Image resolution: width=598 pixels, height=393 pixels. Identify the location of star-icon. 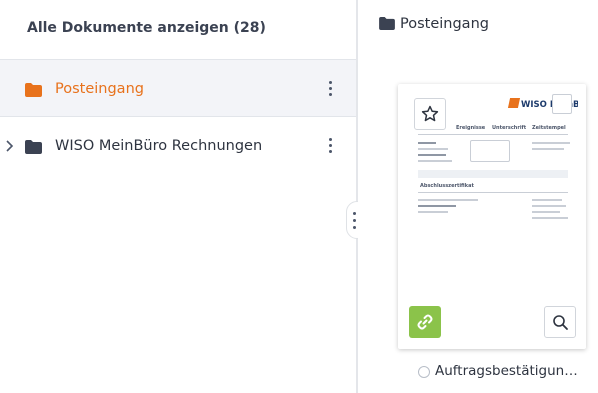
(430, 113).